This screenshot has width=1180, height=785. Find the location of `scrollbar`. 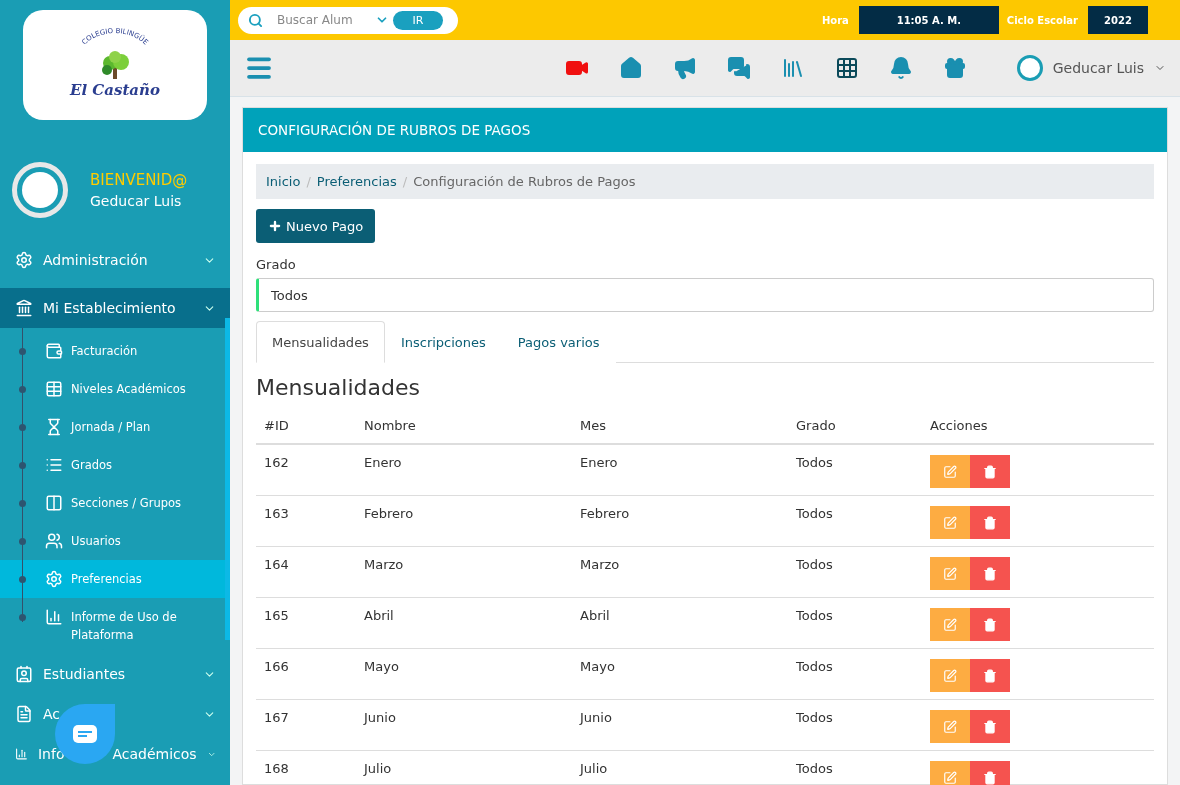

scrollbar is located at coordinates (227, 479).